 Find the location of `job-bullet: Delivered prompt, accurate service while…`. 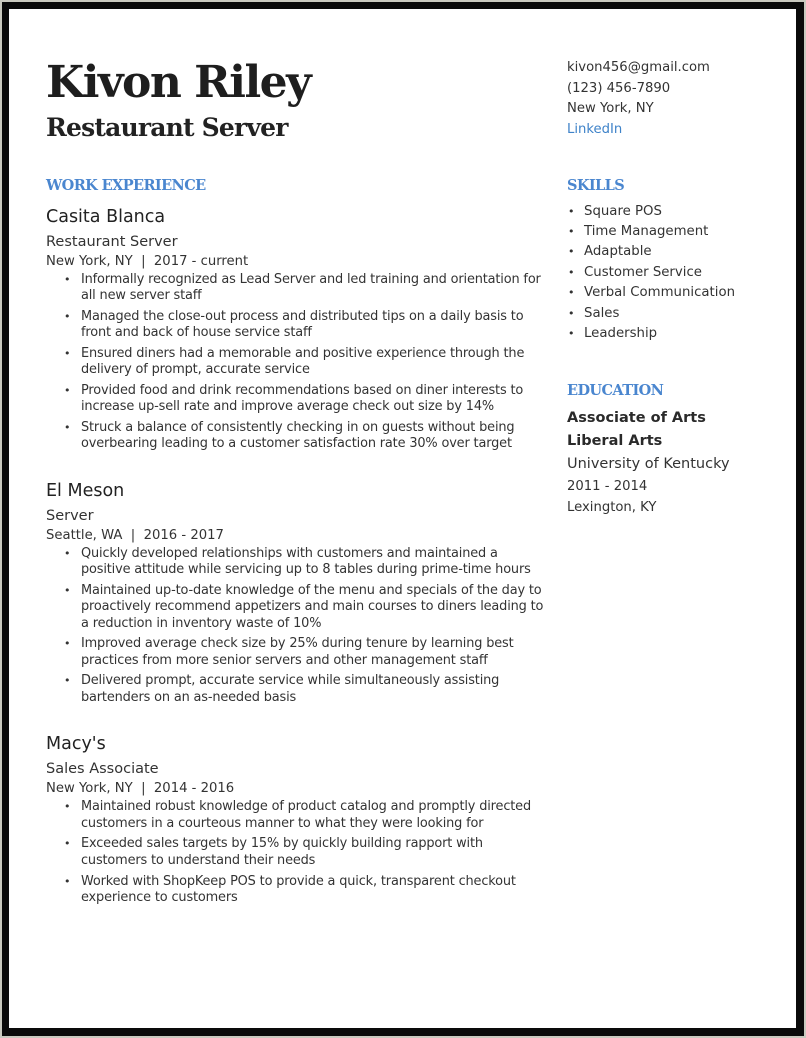

job-bullet: Delivered prompt, accurate service while… is located at coordinates (307, 689).